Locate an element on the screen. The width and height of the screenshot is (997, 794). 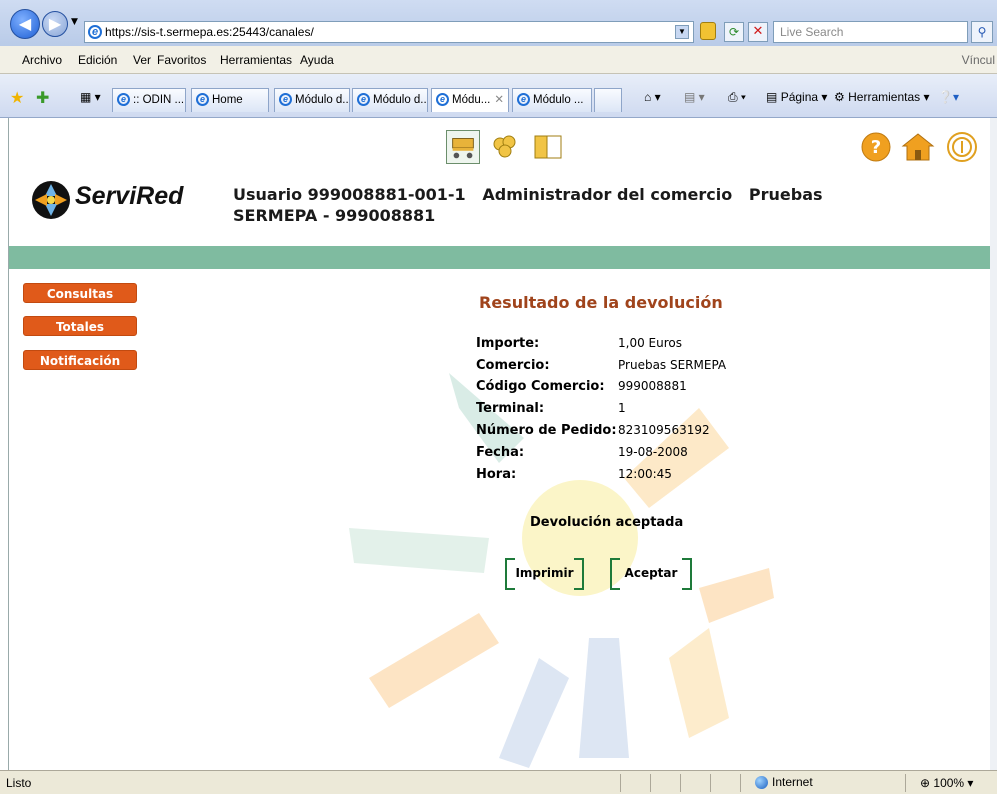
history-dropdown-icon: ▼ is located at coordinates (74, 22).